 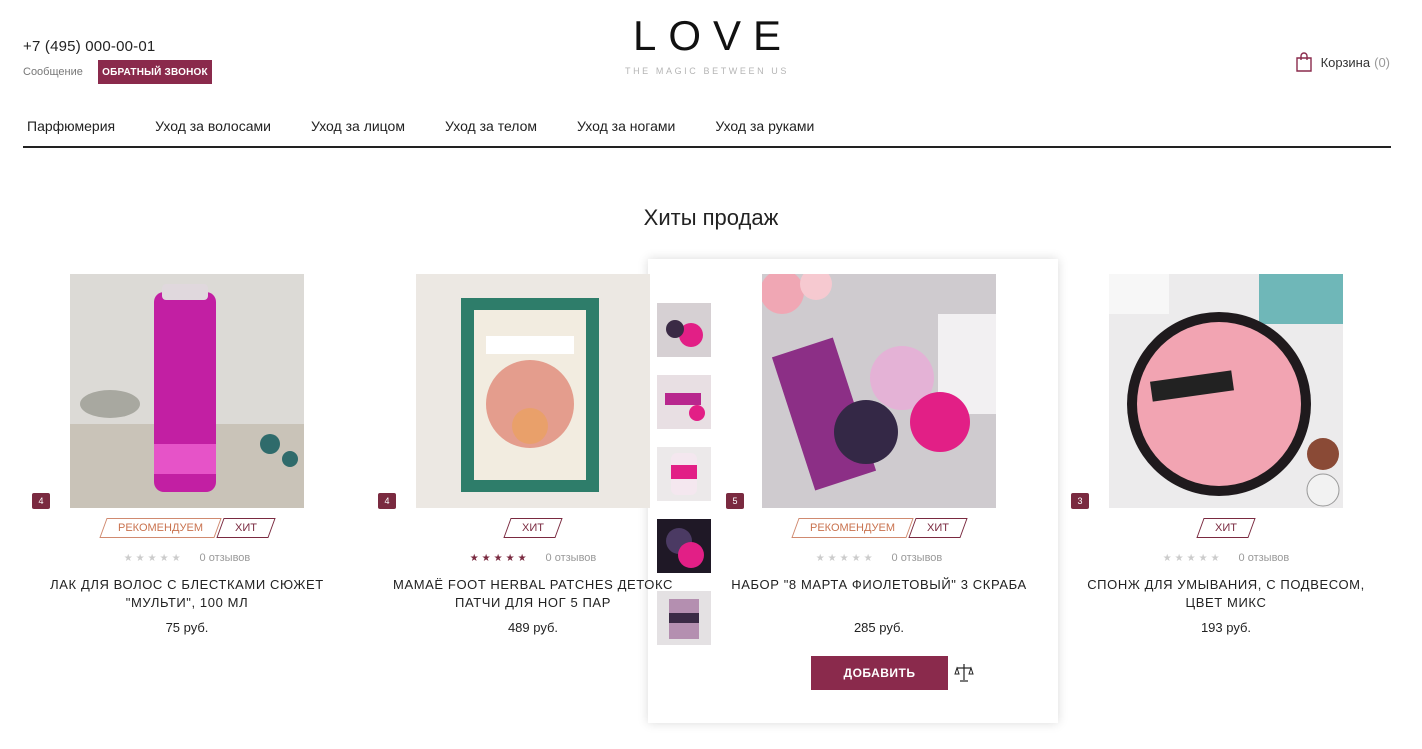 What do you see at coordinates (713, 35) in the screenshot?
I see `logo-text: LOVE` at bounding box center [713, 35].